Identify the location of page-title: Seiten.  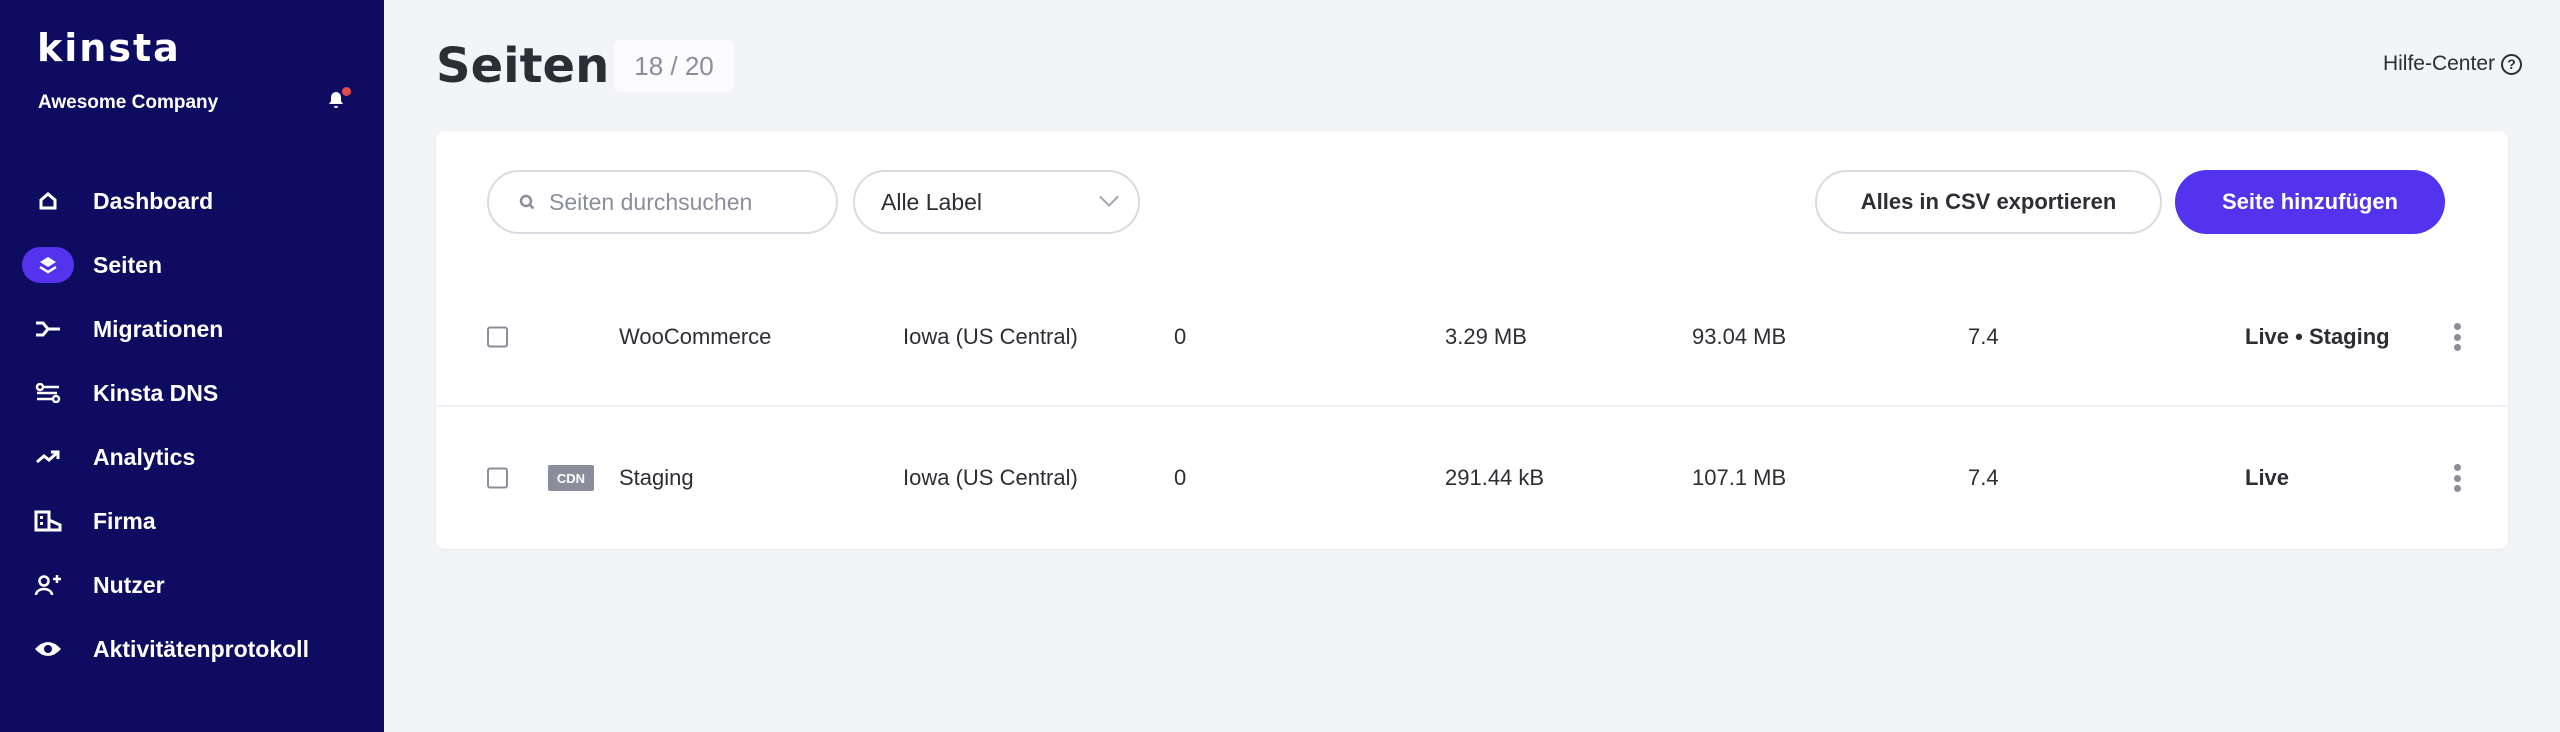
(523, 66).